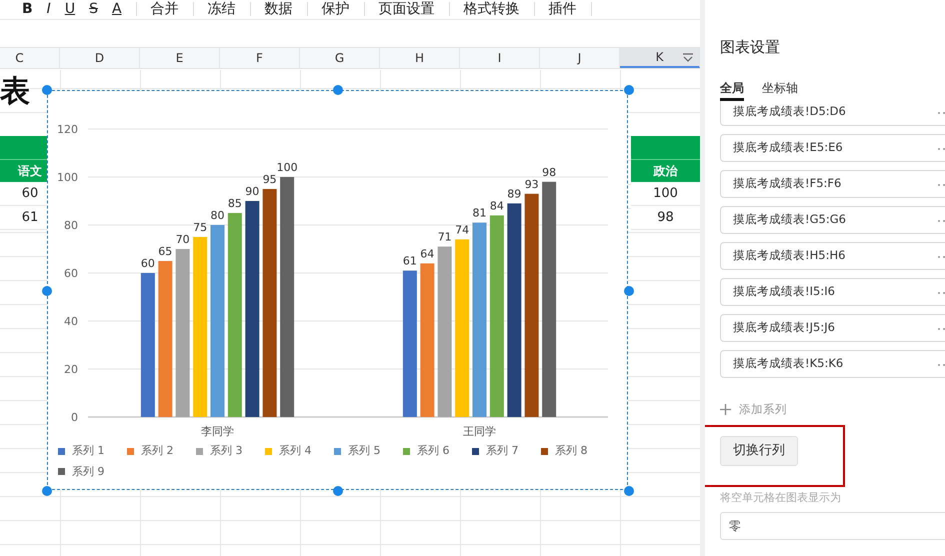  I want to click on legend-label: 系列 7, so click(502, 451).